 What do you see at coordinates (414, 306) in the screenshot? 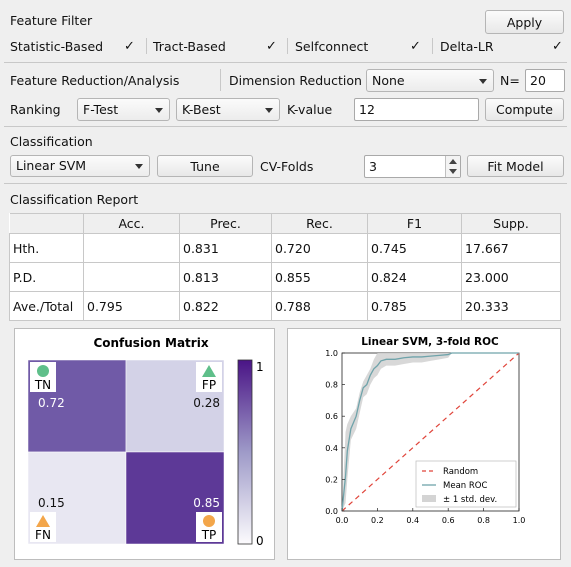
I see `table-cell: 0.785` at bounding box center [414, 306].